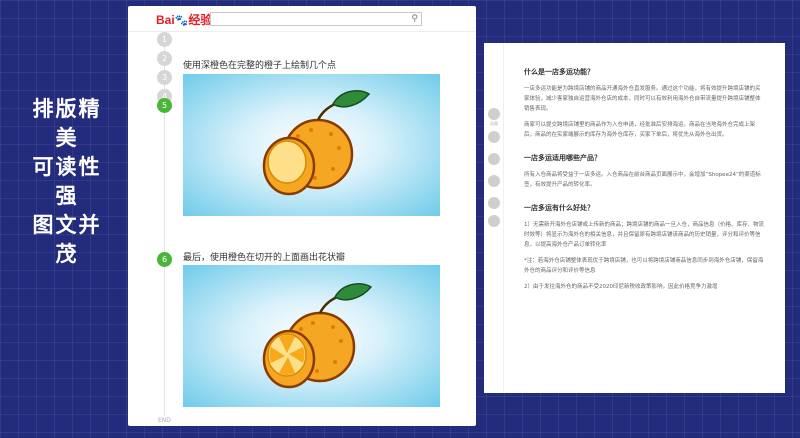  What do you see at coordinates (164, 77) in the screenshot?
I see `step-marker-3: 3` at bounding box center [164, 77].